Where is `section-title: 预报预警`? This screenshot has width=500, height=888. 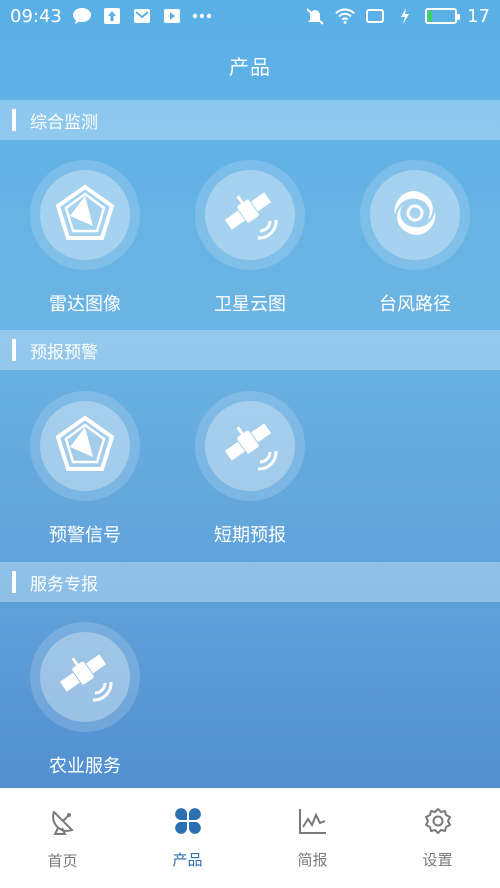
section-title: 预报预警 is located at coordinates (64, 352).